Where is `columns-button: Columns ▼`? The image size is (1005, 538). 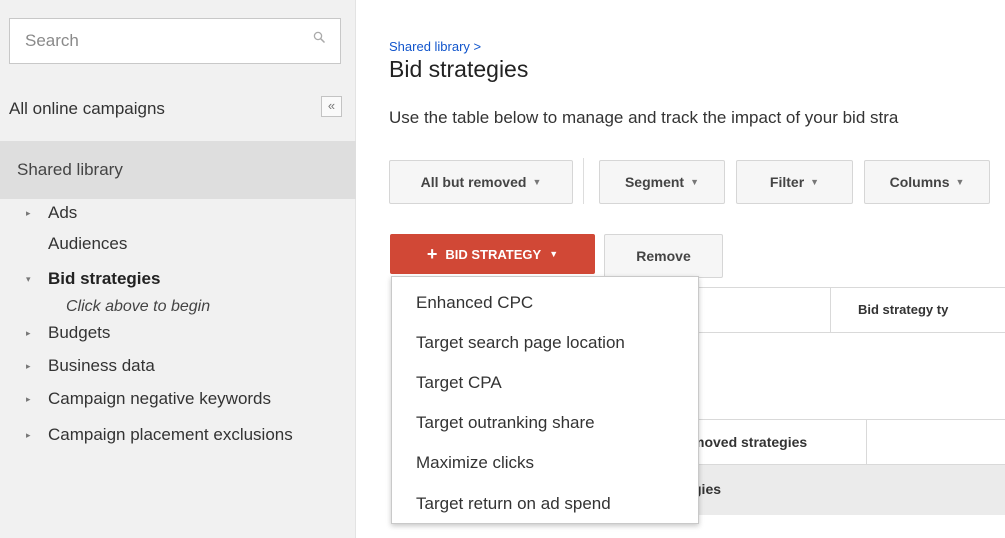
columns-button: Columns ▼ is located at coordinates (927, 182).